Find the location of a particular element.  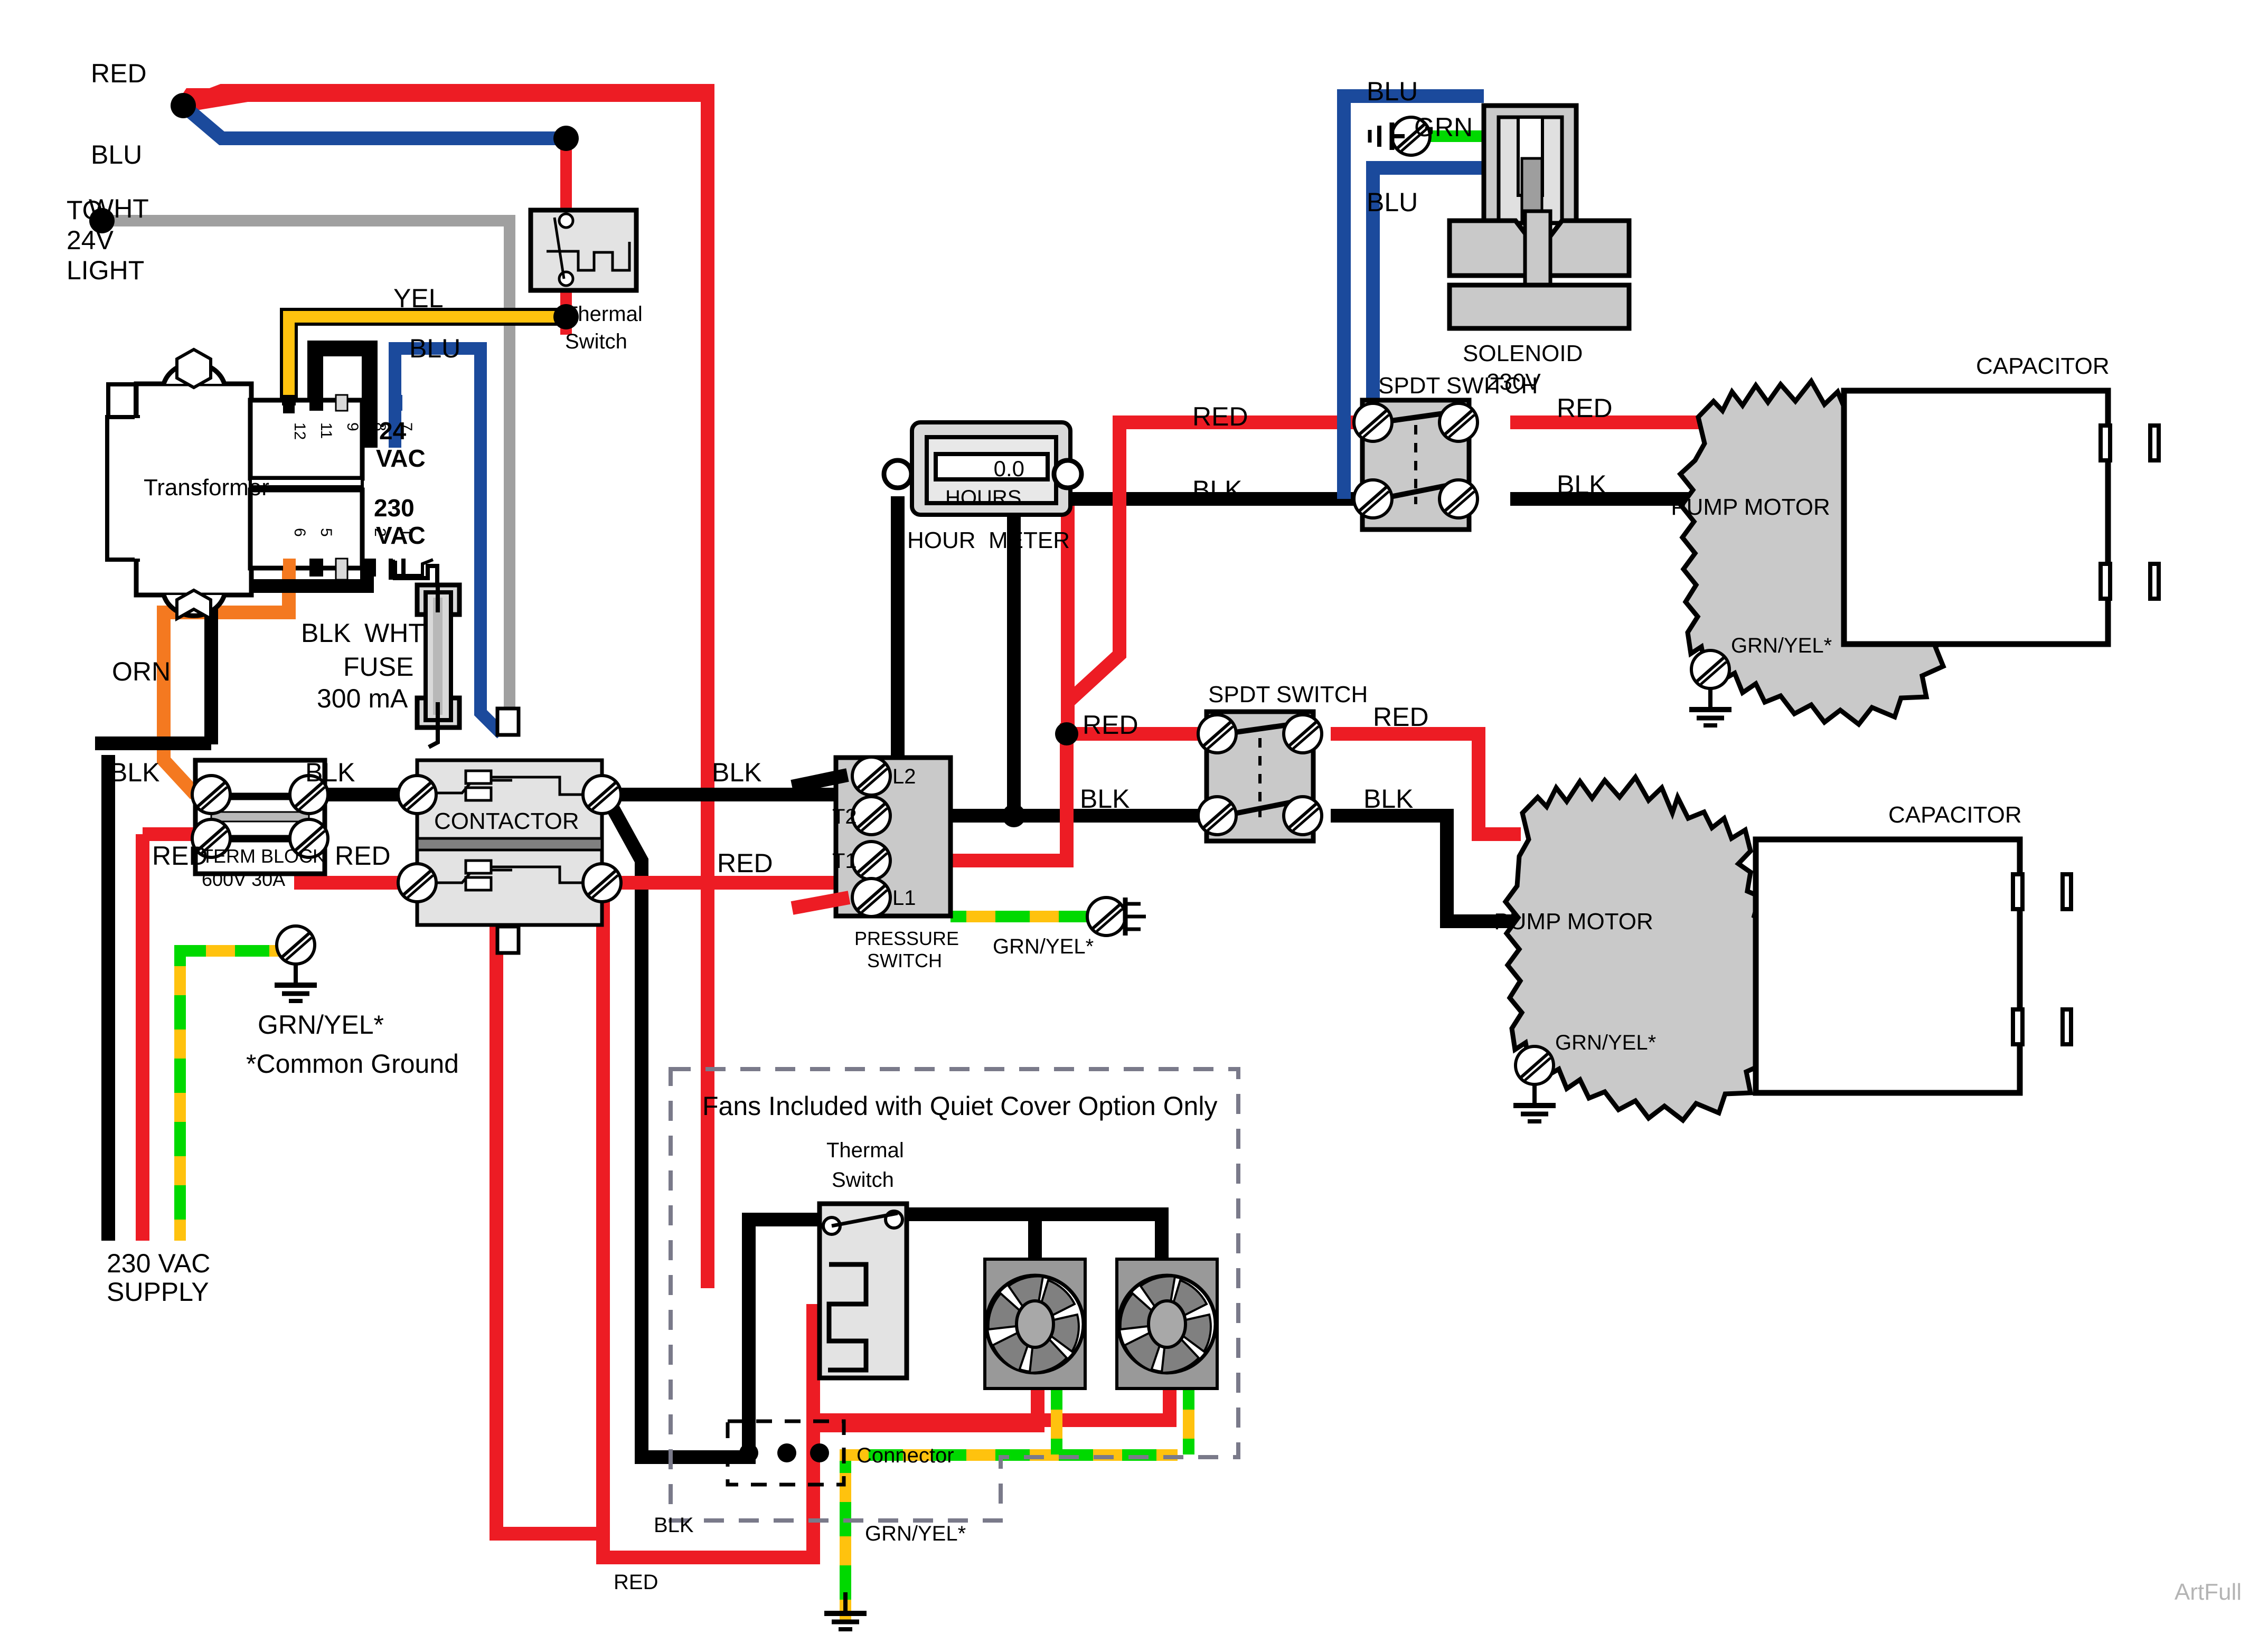

xfmr-terminal-5: 5 is located at coordinates (326, 532).